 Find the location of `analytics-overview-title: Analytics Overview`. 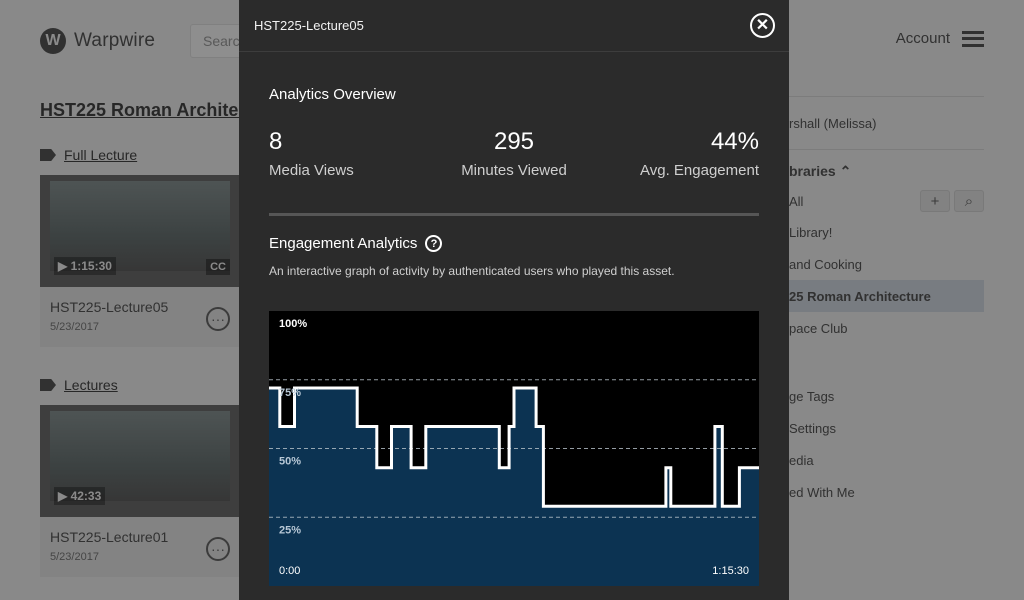

analytics-overview-title: Analytics Overview is located at coordinates (332, 94).